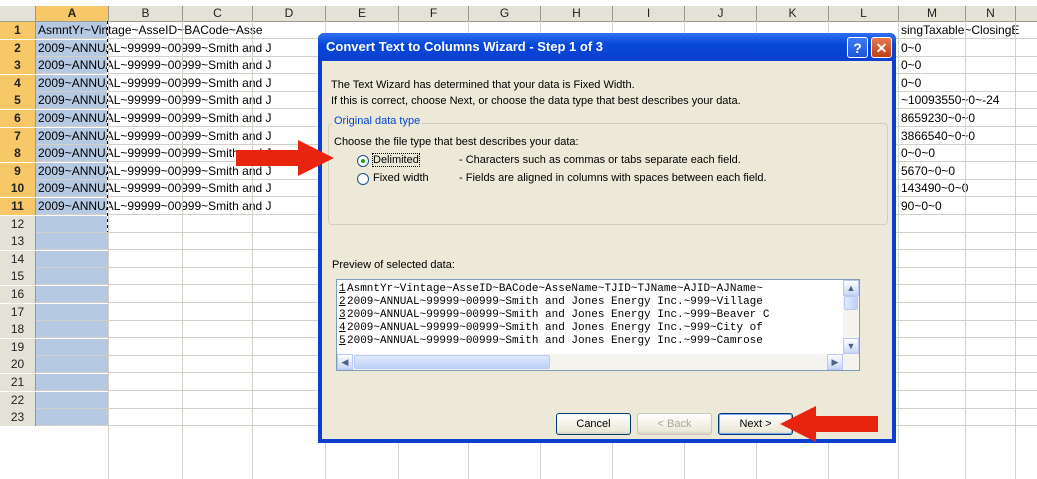 This screenshot has width=1037, height=479. I want to click on help-button: ?, so click(857, 47).